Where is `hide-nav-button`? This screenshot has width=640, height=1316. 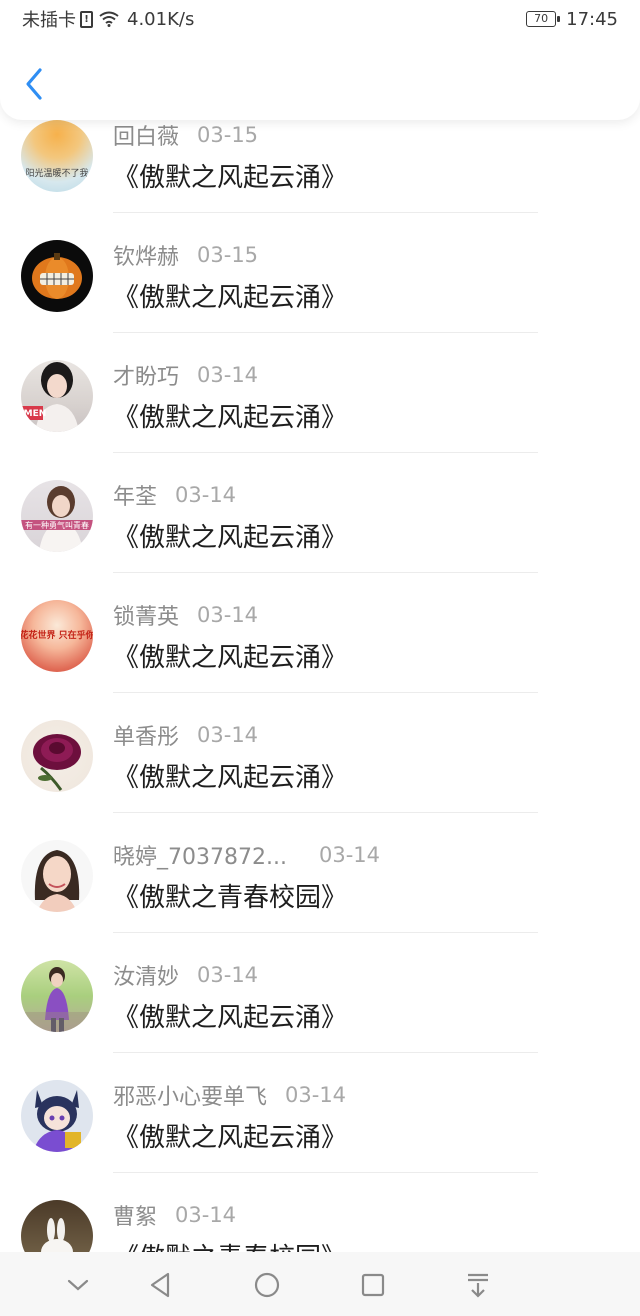
hide-nav-button is located at coordinates (78, 1285).